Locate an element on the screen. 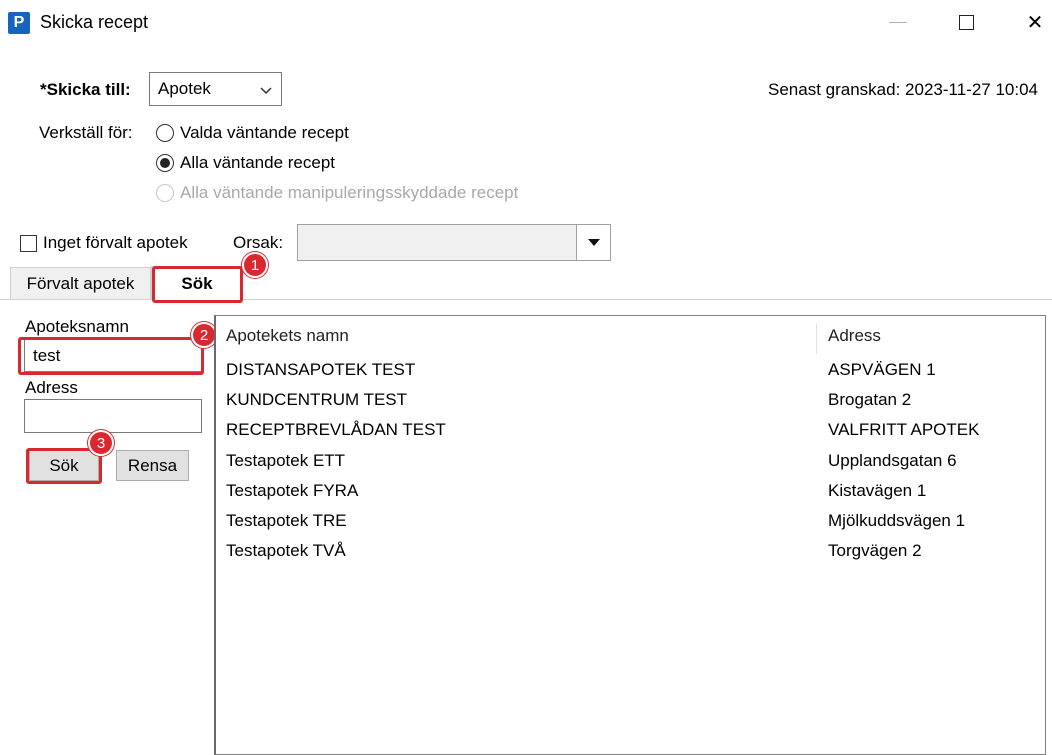 Image resolution: width=1052 pixels, height=755 pixels. radio-disabled-icon is located at coordinates (165, 193).